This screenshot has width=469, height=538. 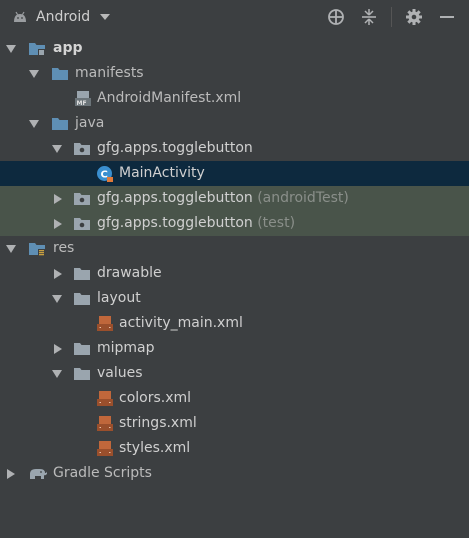 I want to click on tree-node-layout: layout, so click(x=234, y=298).